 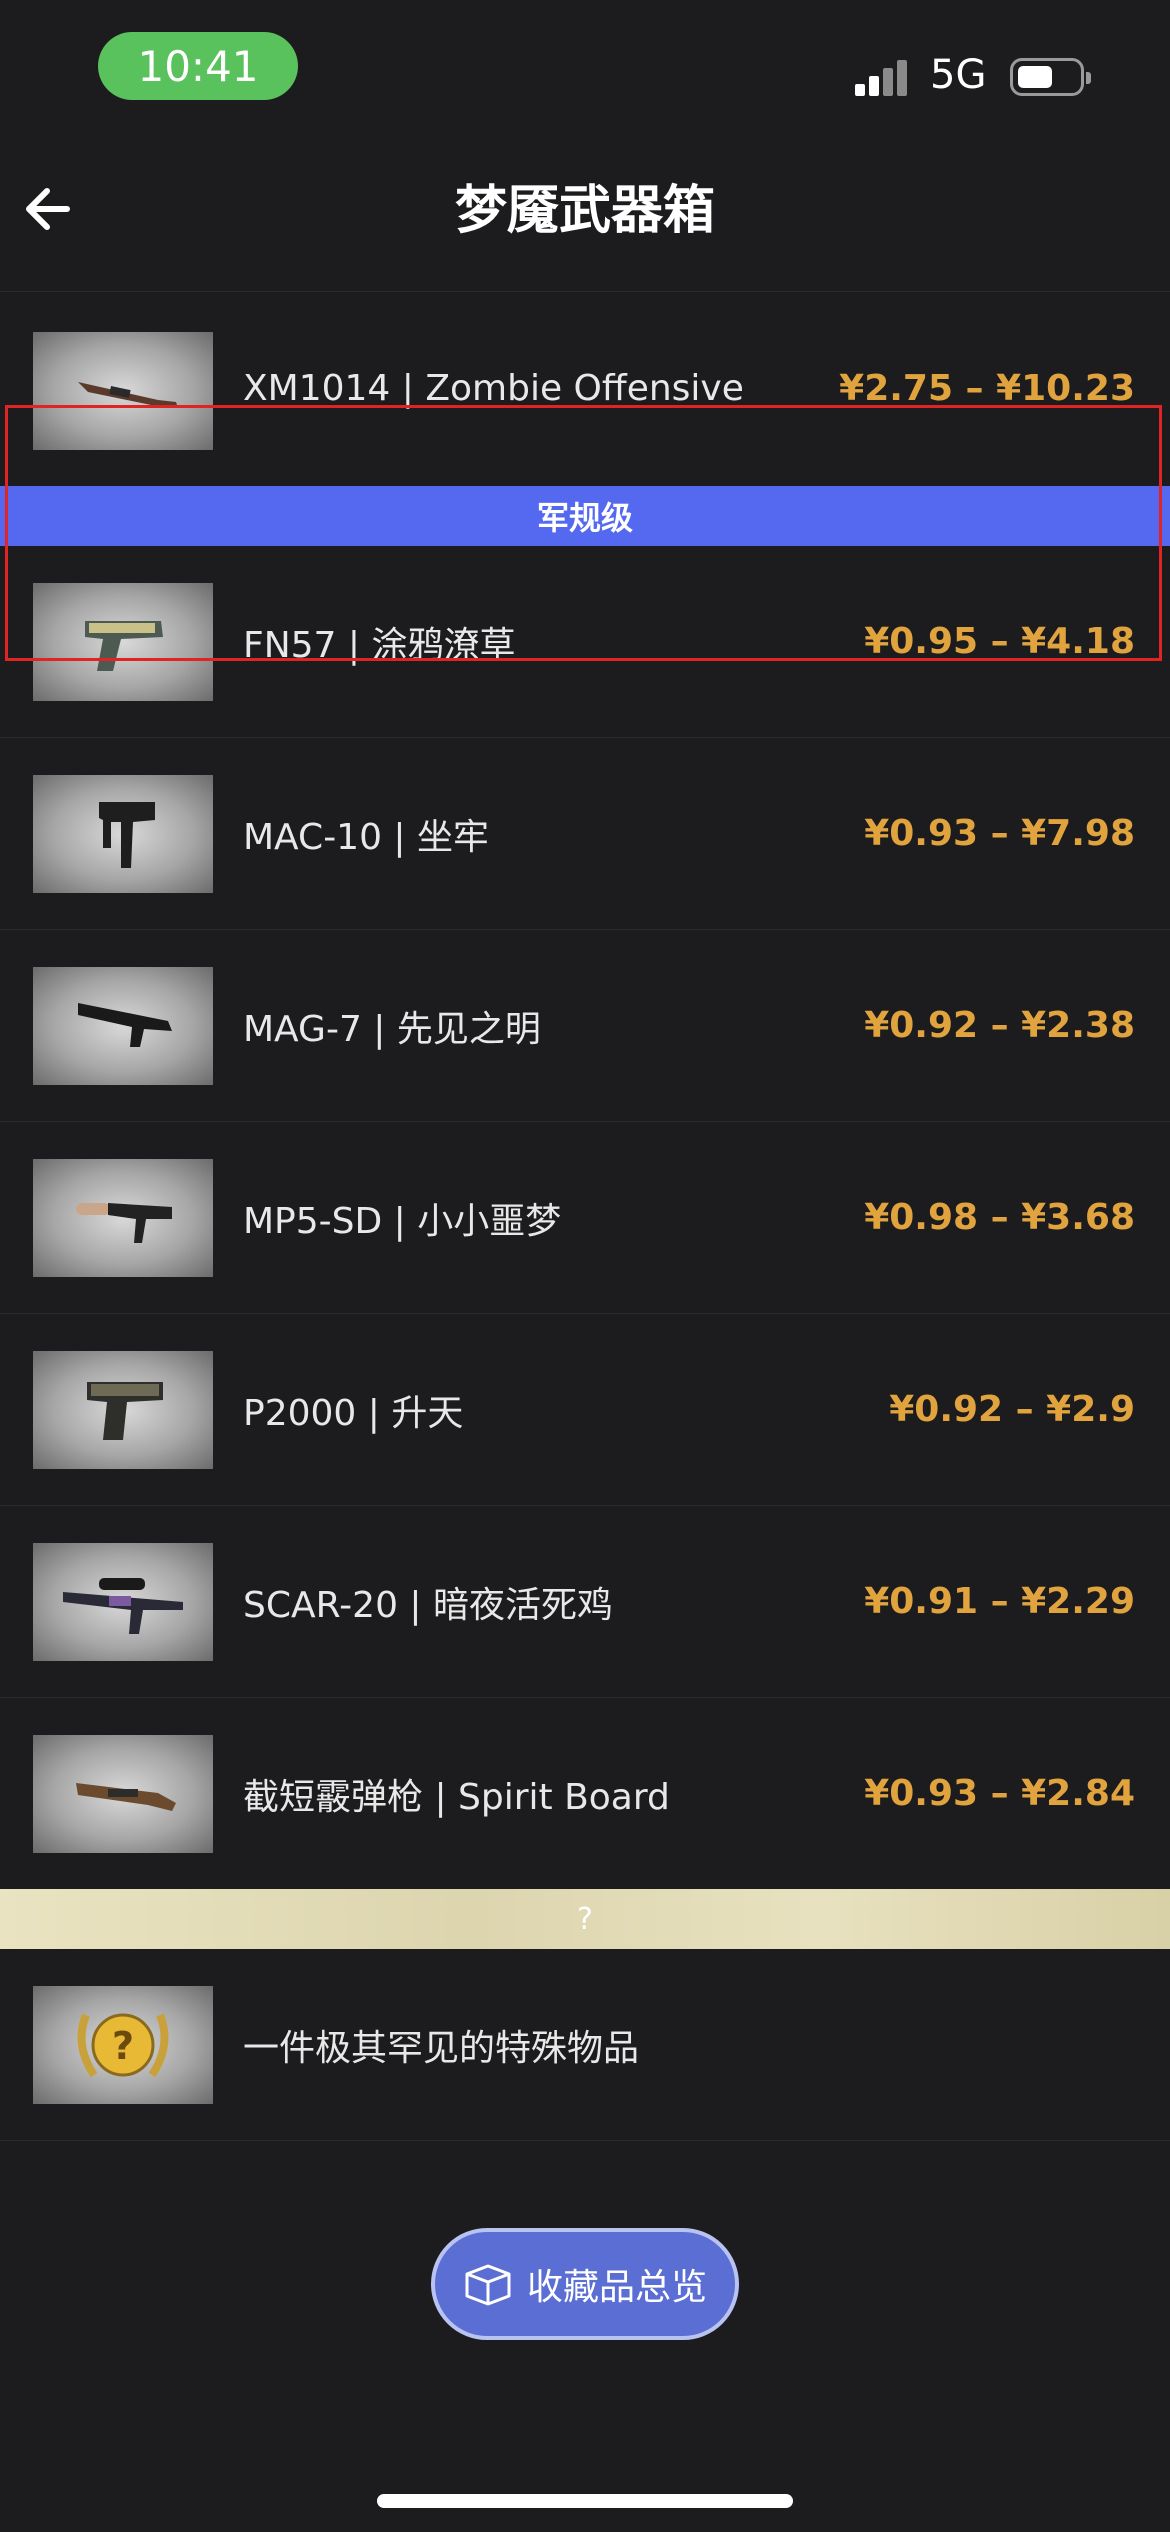 What do you see at coordinates (493, 388) in the screenshot?
I see `item-name: XM1014 | Zombie Offensive` at bounding box center [493, 388].